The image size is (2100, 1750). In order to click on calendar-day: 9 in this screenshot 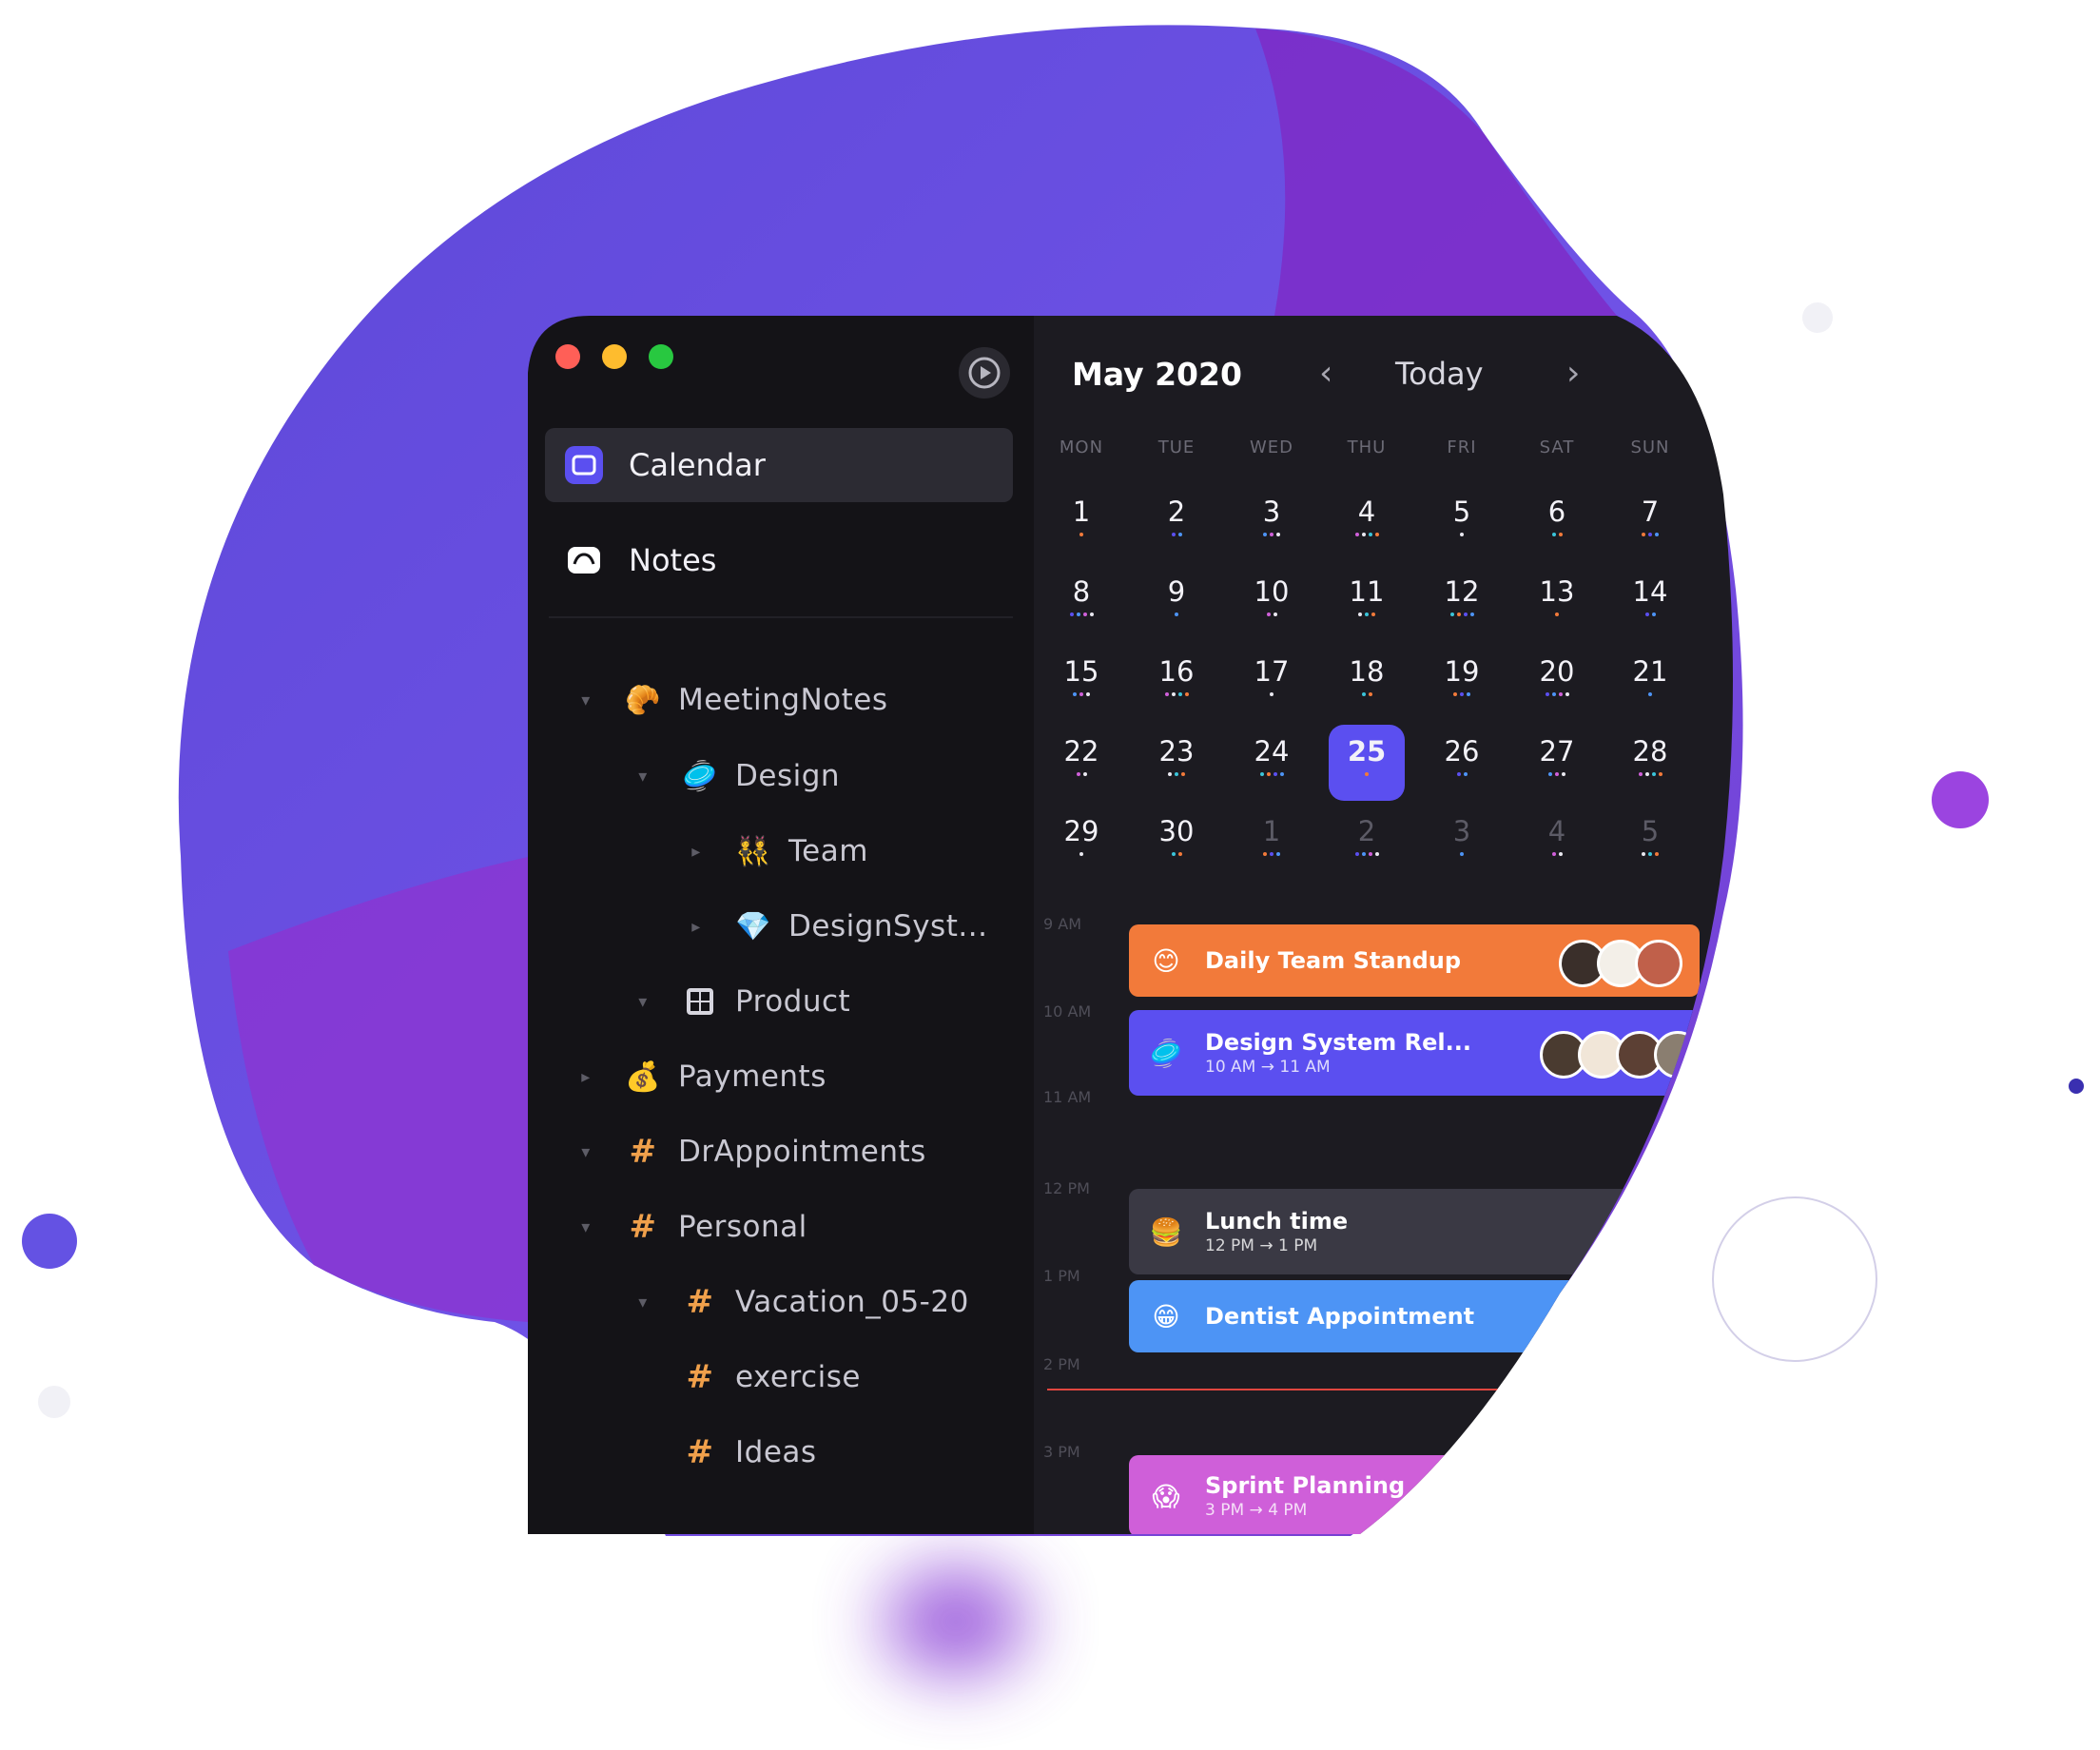, I will do `click(1176, 603)`.